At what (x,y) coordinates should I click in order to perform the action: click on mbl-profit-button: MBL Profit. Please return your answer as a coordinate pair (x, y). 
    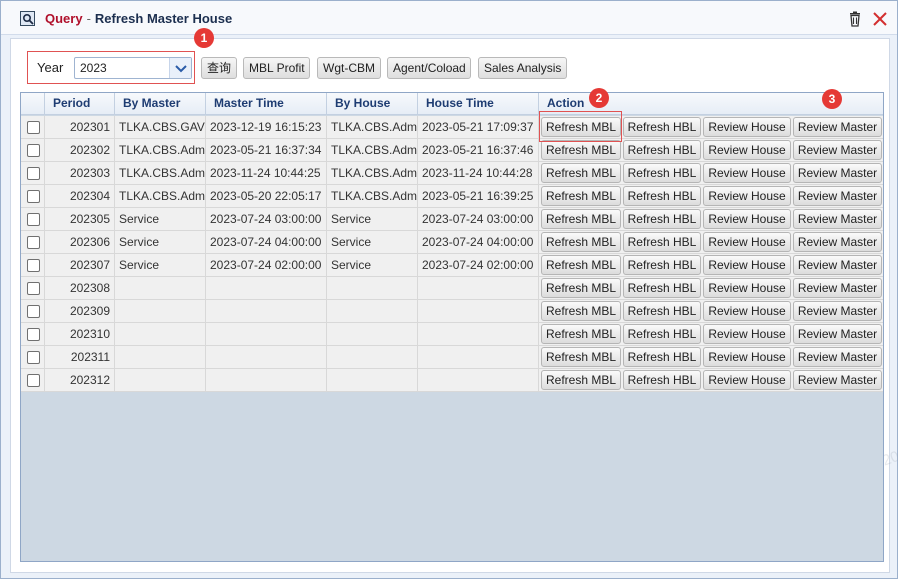
    Looking at the image, I should click on (276, 68).